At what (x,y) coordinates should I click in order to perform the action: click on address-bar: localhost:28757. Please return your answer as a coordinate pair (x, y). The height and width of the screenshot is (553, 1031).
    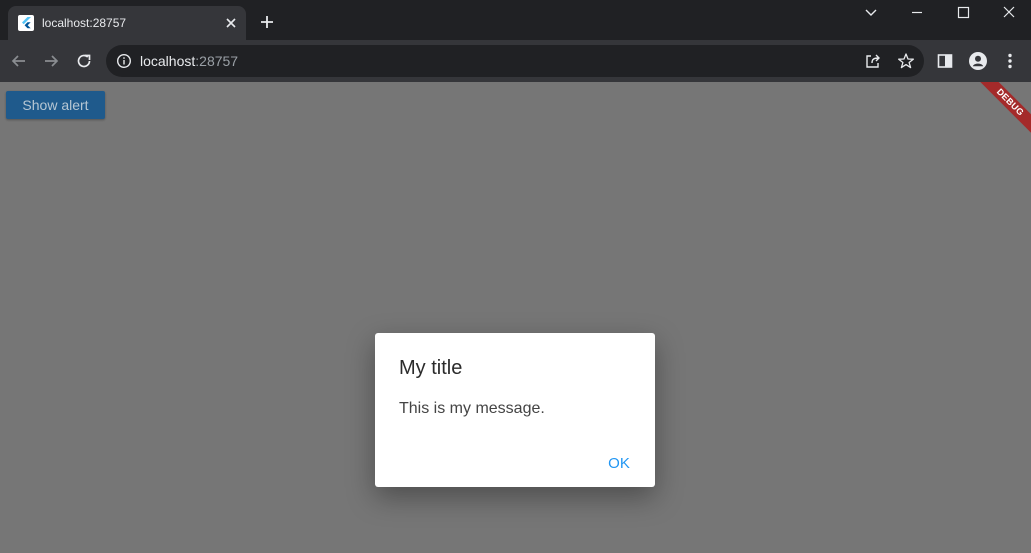
    Looking at the image, I should click on (515, 61).